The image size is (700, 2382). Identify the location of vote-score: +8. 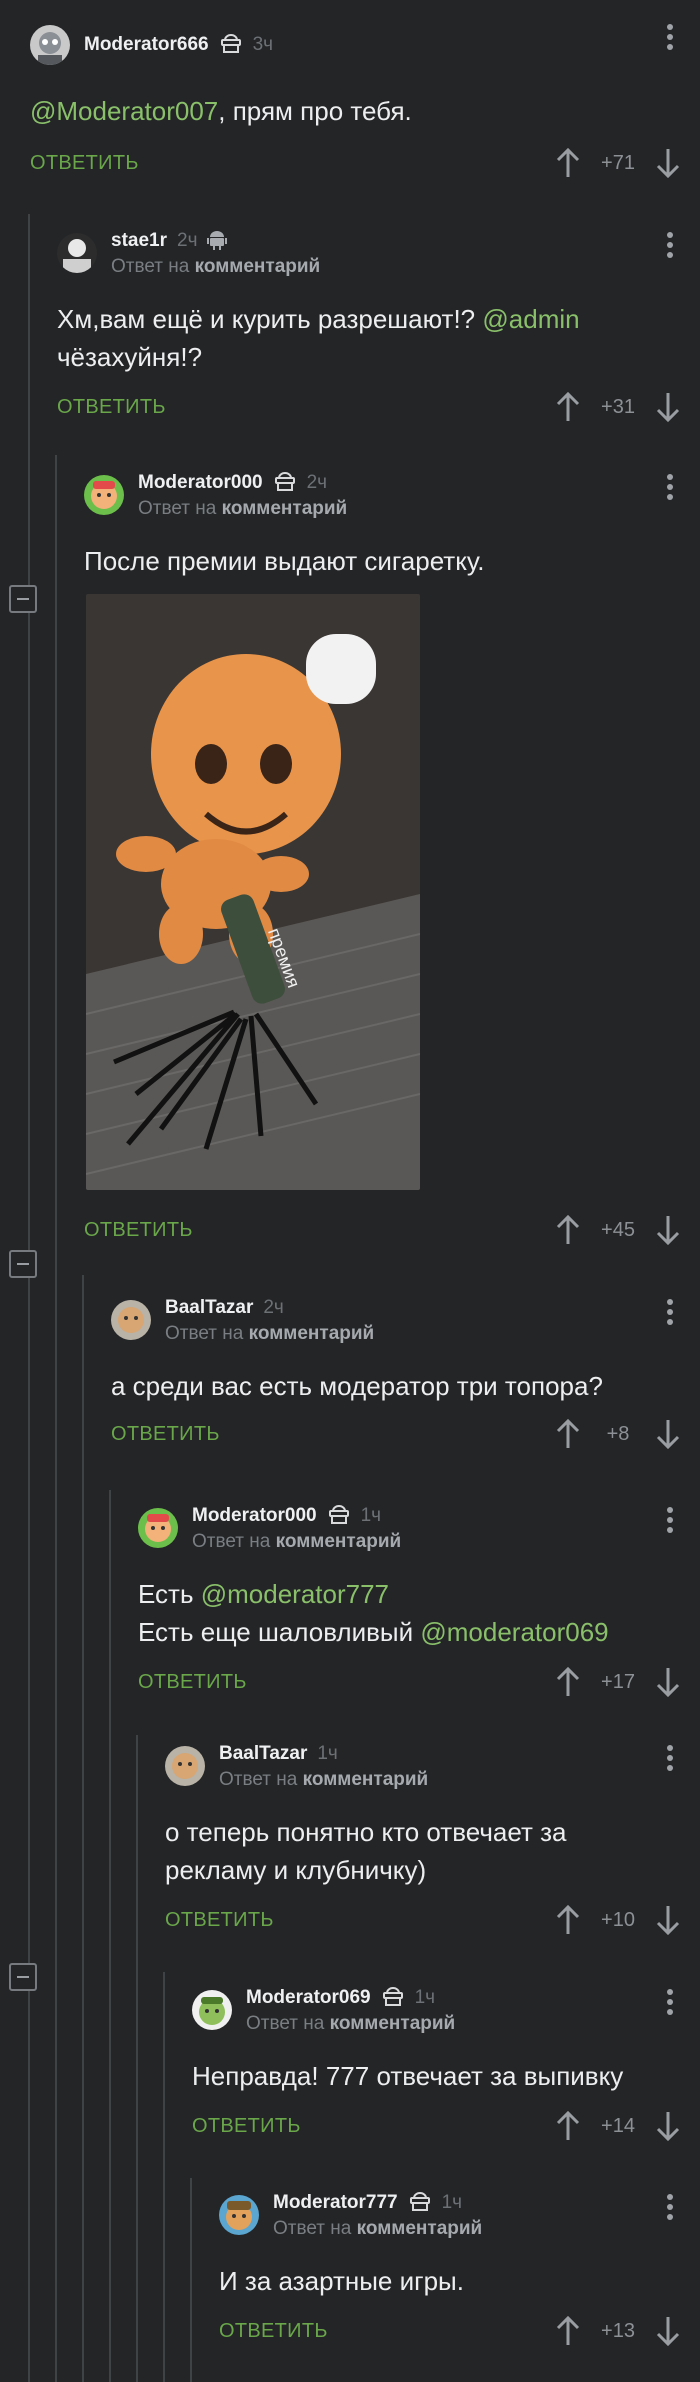
(618, 1433).